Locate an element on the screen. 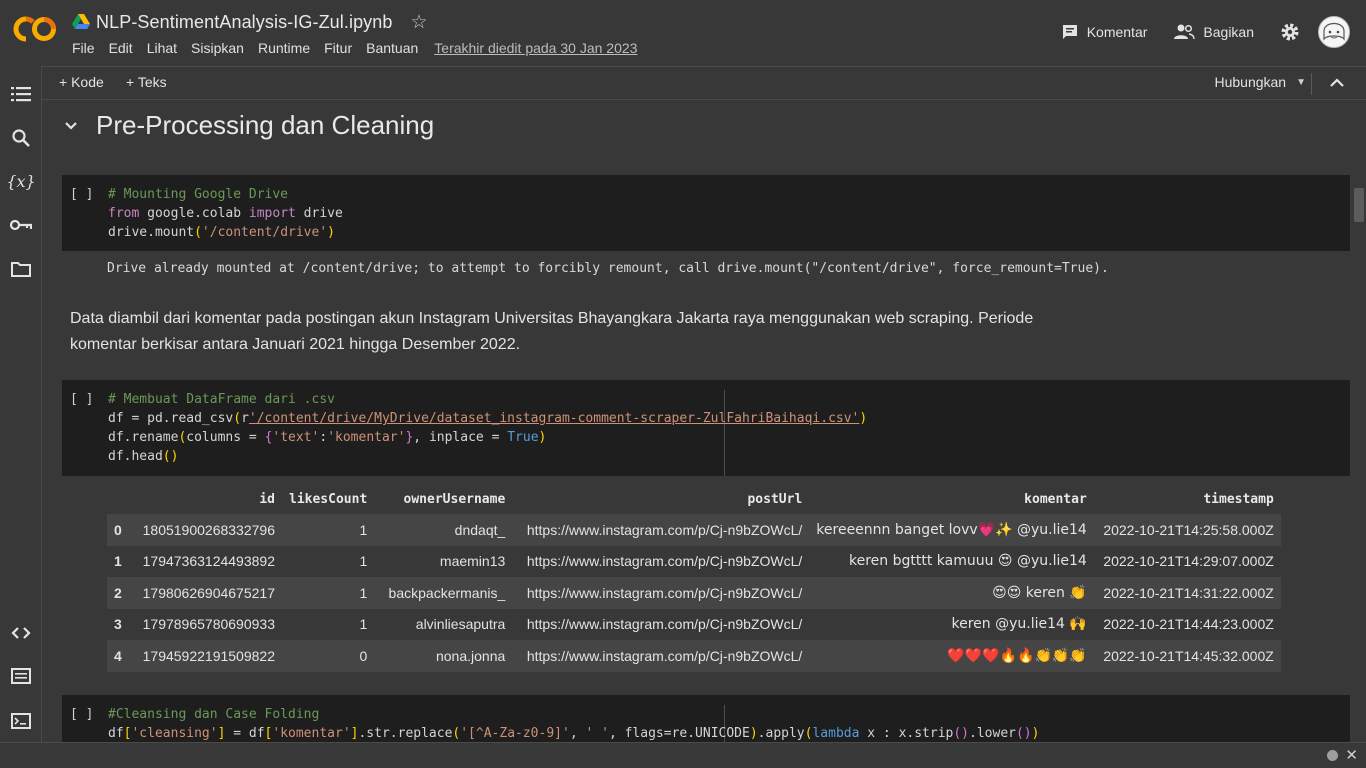  menu-edit: Edit is located at coordinates (121, 48).